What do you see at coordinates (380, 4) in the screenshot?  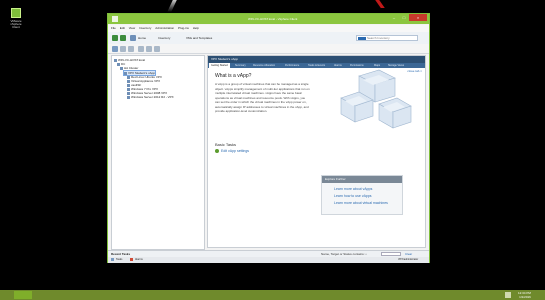 I see `wallpaper-stripe-red` at bounding box center [380, 4].